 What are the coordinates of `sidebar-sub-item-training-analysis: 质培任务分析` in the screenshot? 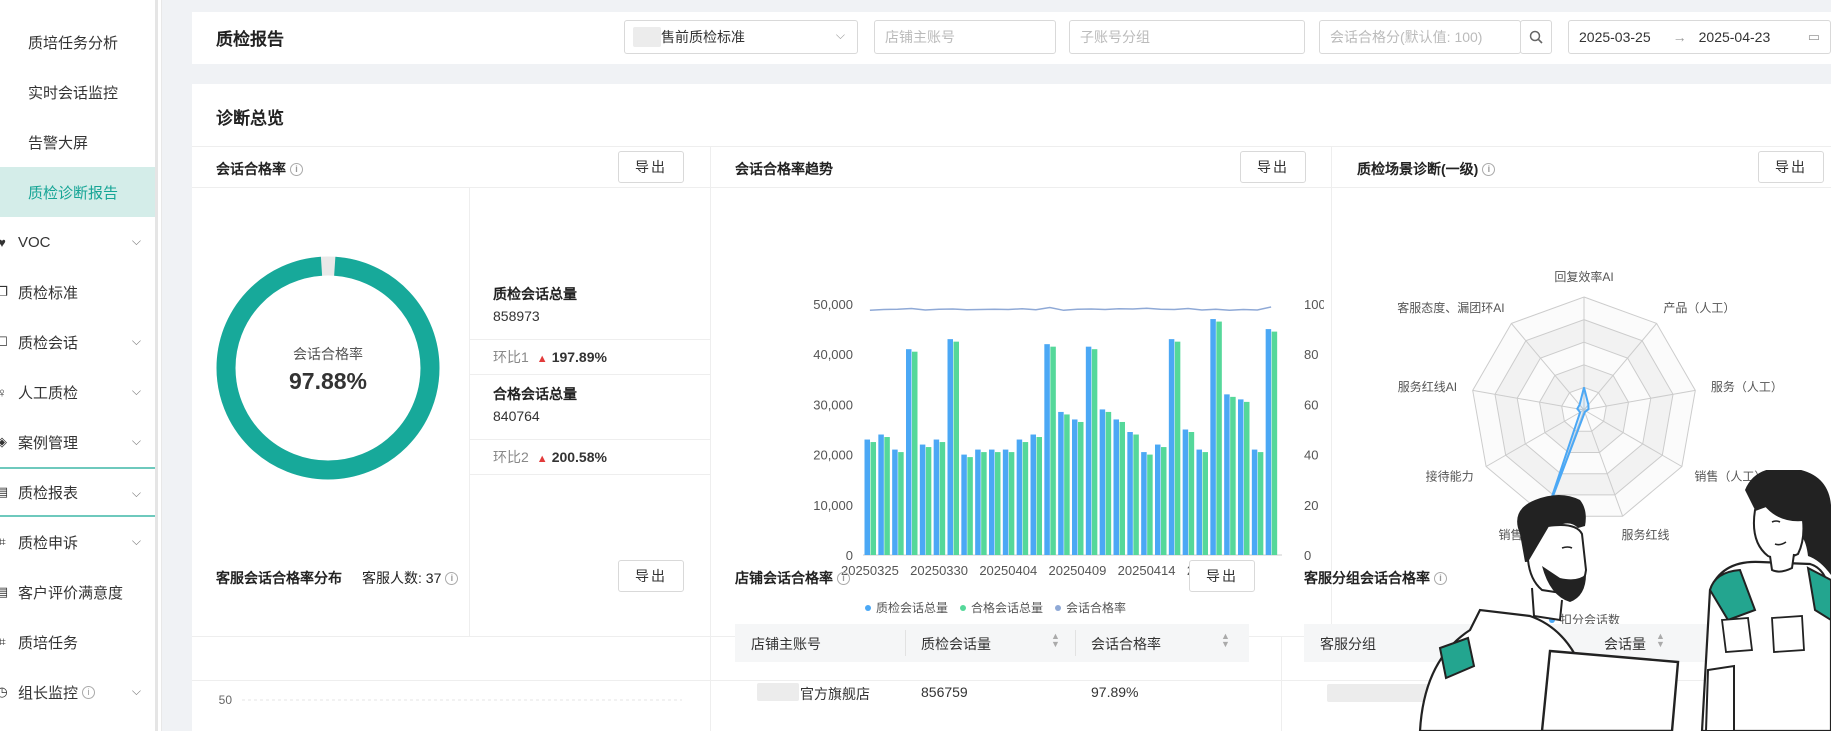 It's located at (80, 42).